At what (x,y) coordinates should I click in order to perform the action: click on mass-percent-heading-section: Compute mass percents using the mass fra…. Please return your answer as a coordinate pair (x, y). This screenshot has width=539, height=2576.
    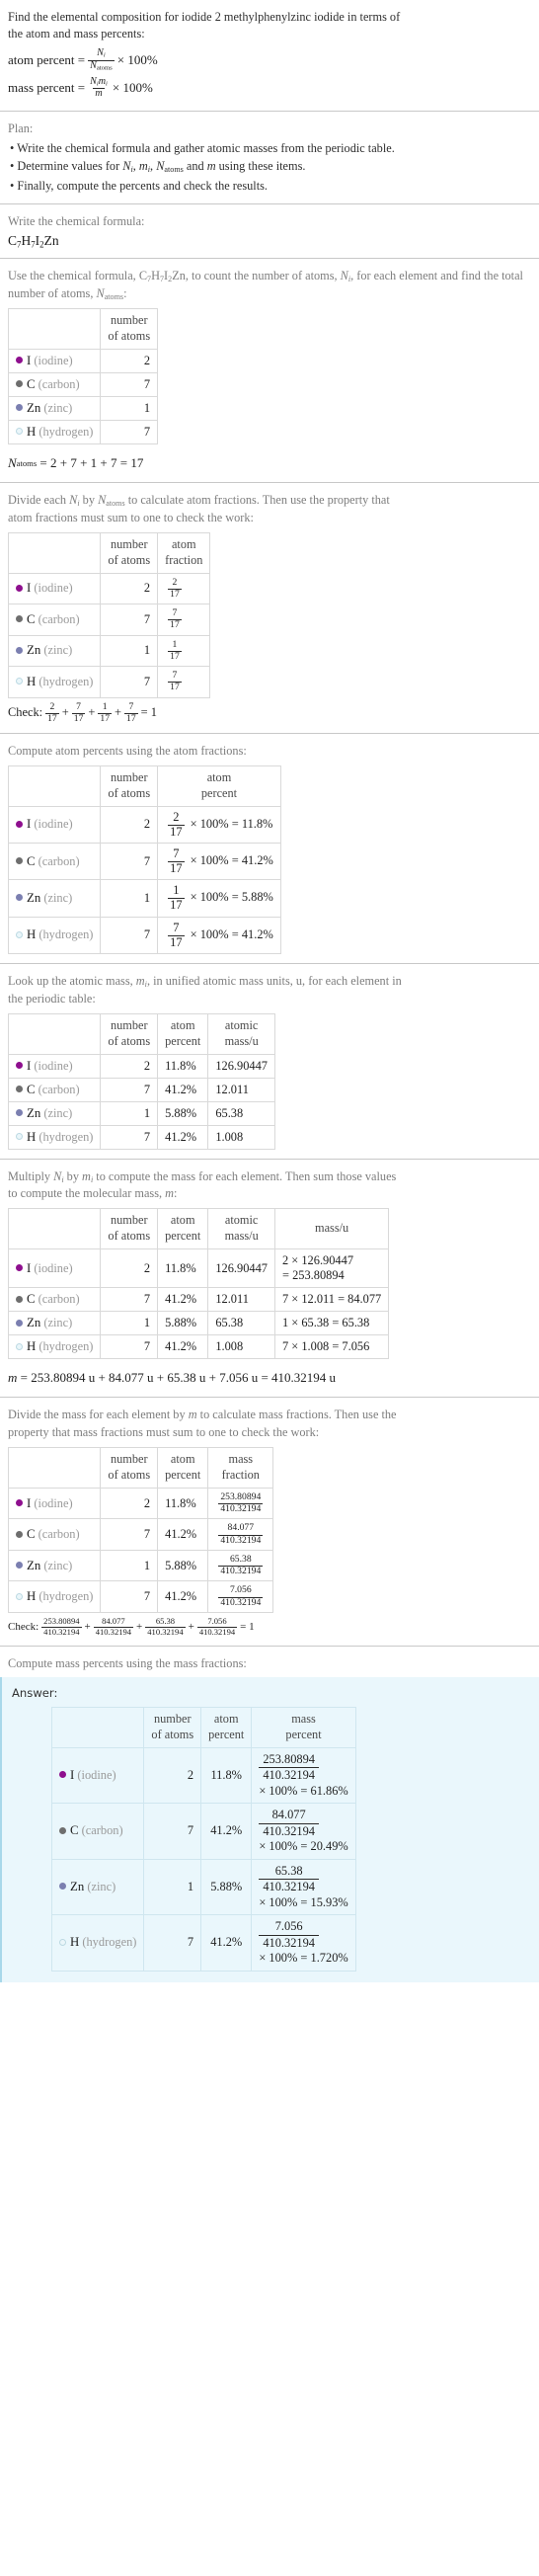
    Looking at the image, I should click on (269, 1662).